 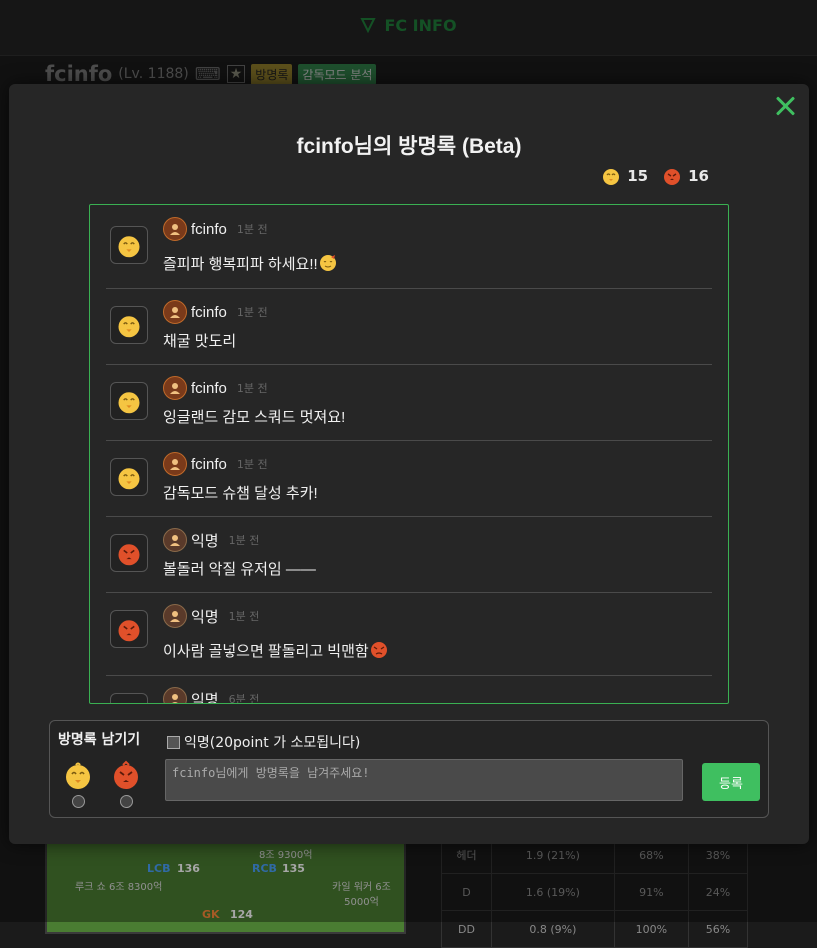 What do you see at coordinates (200, 341) in the screenshot?
I see `entry-text: 채굴 맛도리` at bounding box center [200, 341].